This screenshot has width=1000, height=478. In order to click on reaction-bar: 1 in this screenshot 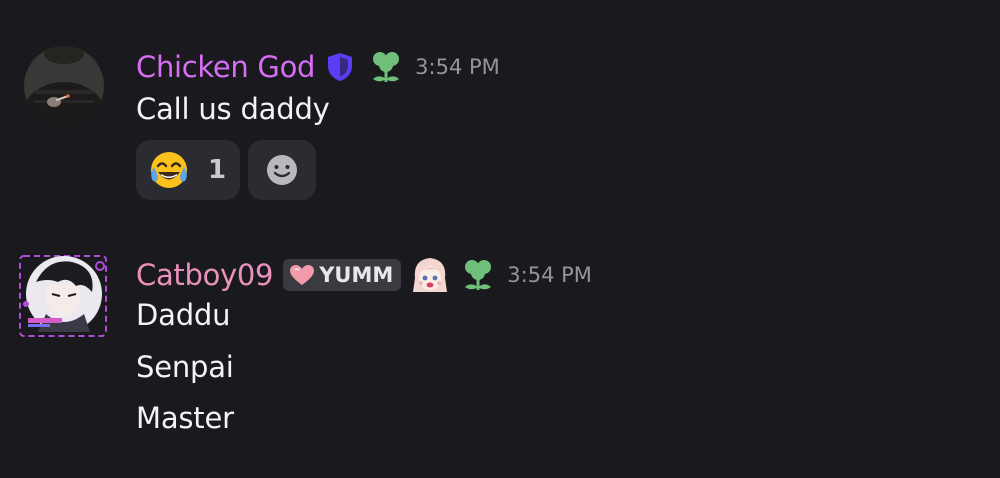, I will do `click(226, 170)`.